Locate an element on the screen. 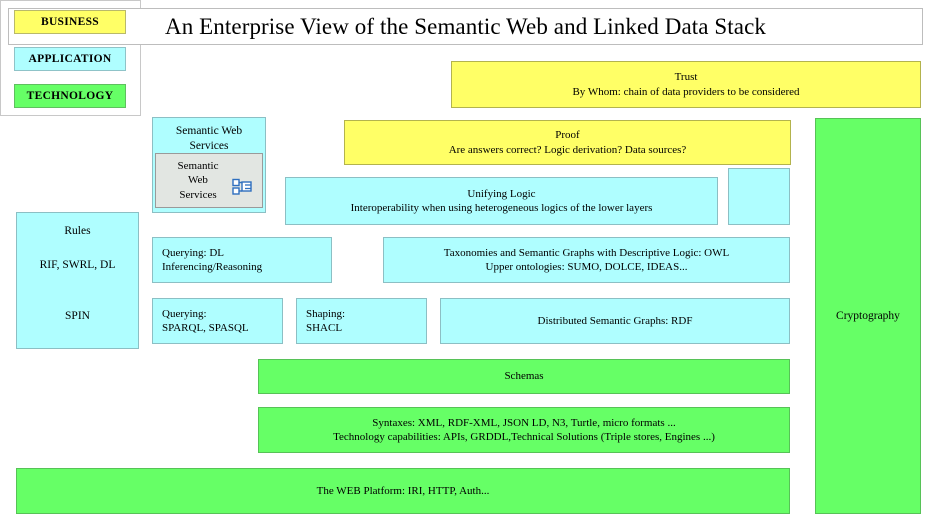 This screenshot has width=931, height=525. cryptography-block: Cryptography is located at coordinates (868, 316).